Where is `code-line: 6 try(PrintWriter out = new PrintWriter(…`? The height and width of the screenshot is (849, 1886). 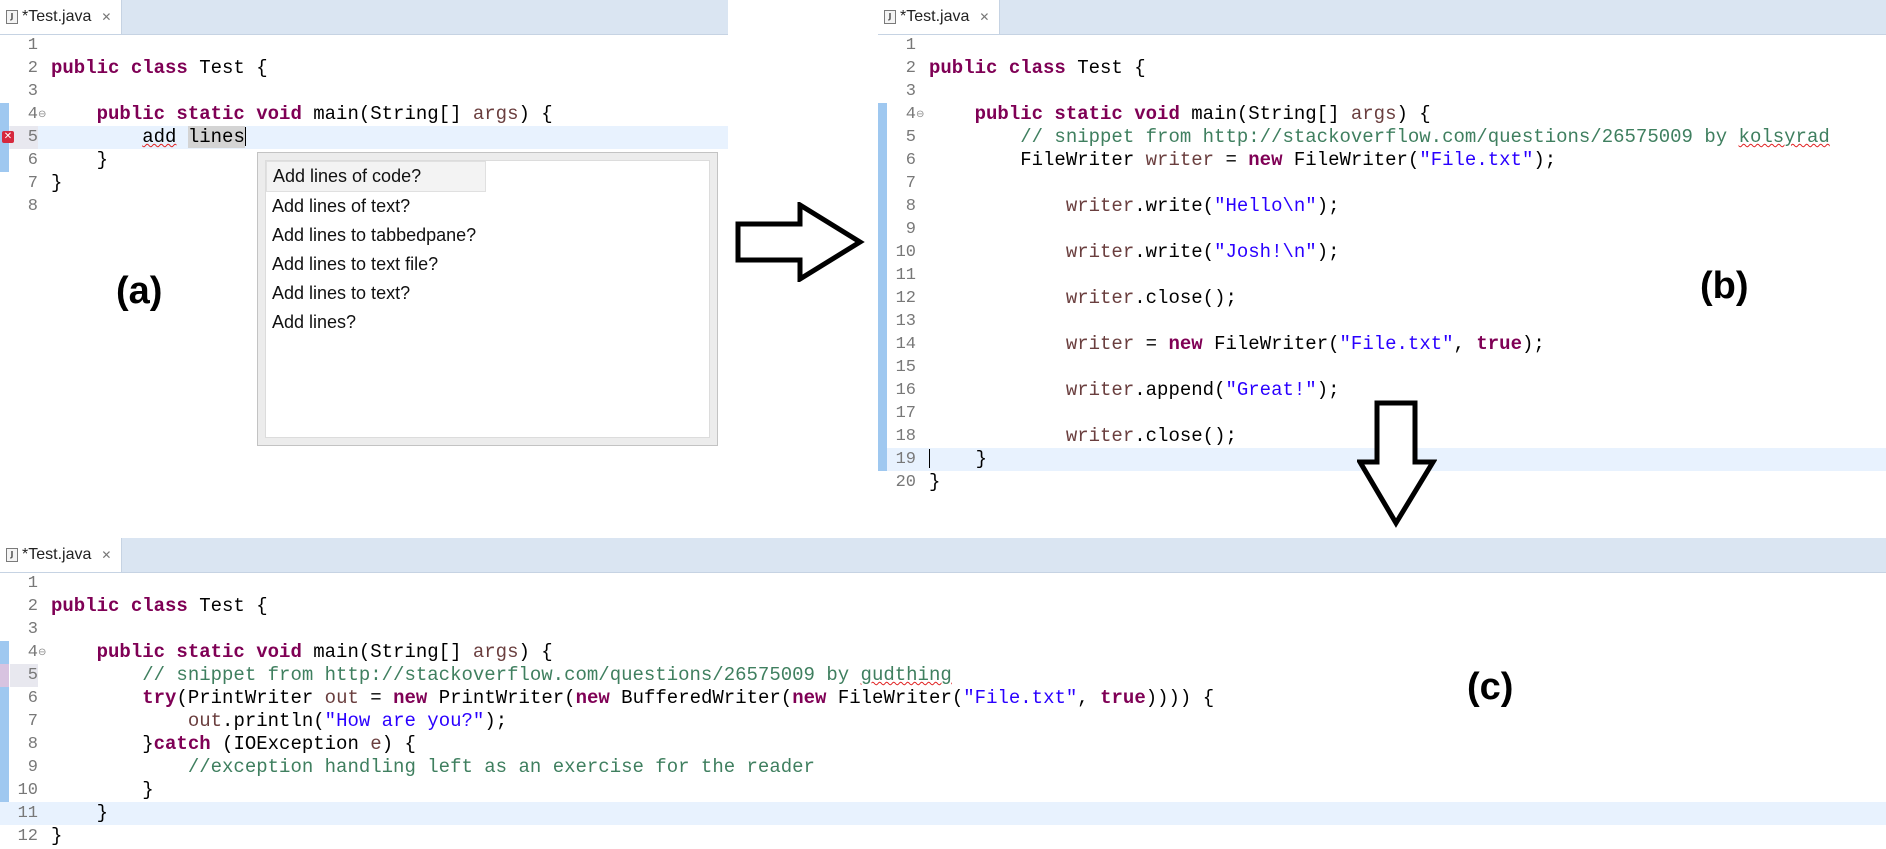 code-line: 6 try(PrintWriter out = new PrintWriter(… is located at coordinates (943, 698).